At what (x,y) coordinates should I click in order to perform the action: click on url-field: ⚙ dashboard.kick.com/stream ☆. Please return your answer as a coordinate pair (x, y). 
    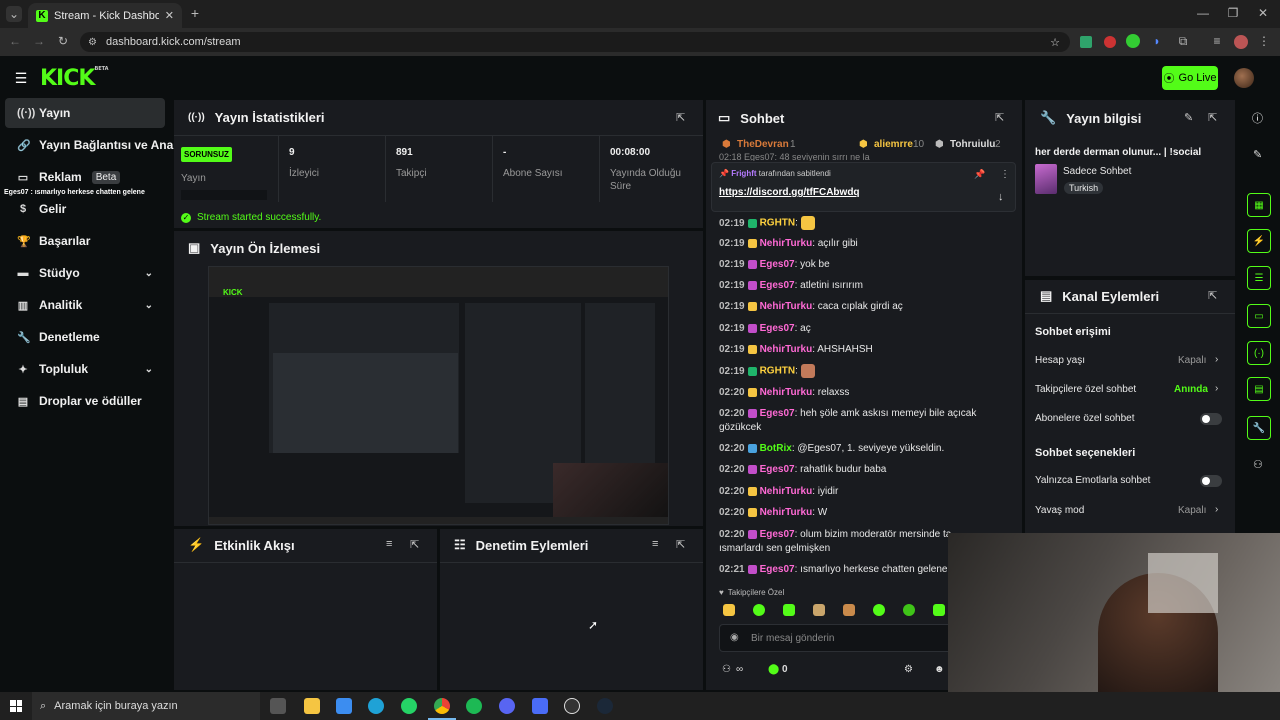
    Looking at the image, I should click on (575, 42).